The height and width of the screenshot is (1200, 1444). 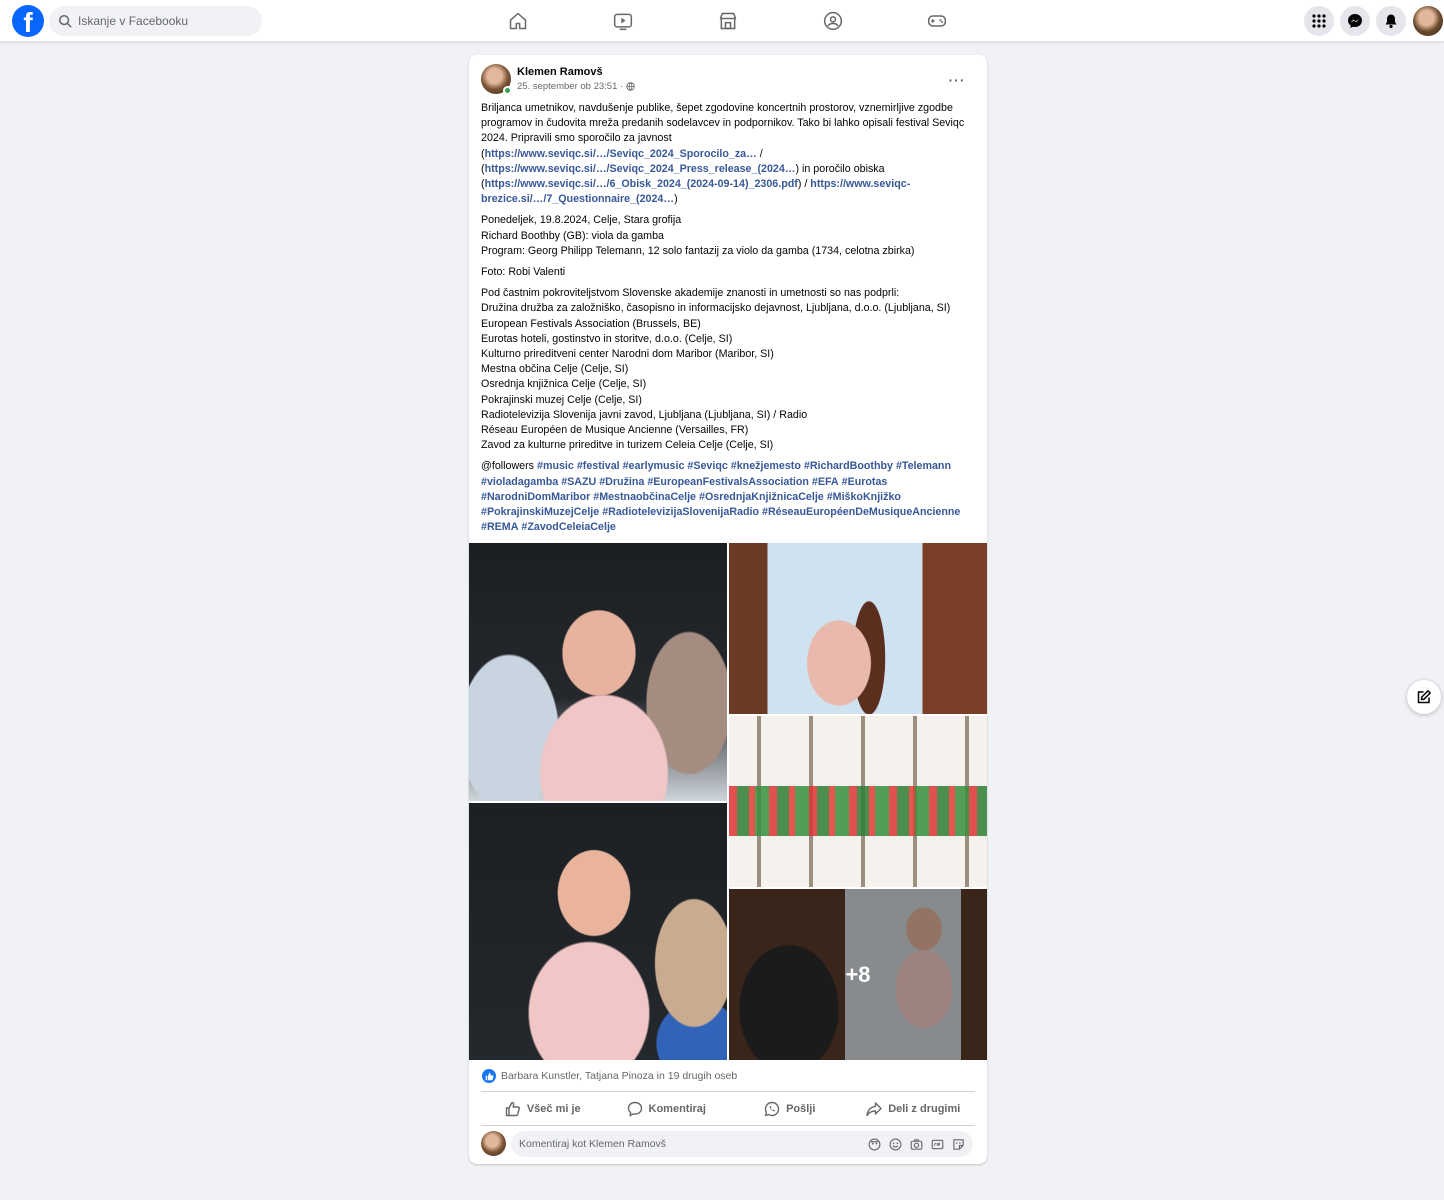 What do you see at coordinates (28, 21) in the screenshot?
I see `facebook-logo: f` at bounding box center [28, 21].